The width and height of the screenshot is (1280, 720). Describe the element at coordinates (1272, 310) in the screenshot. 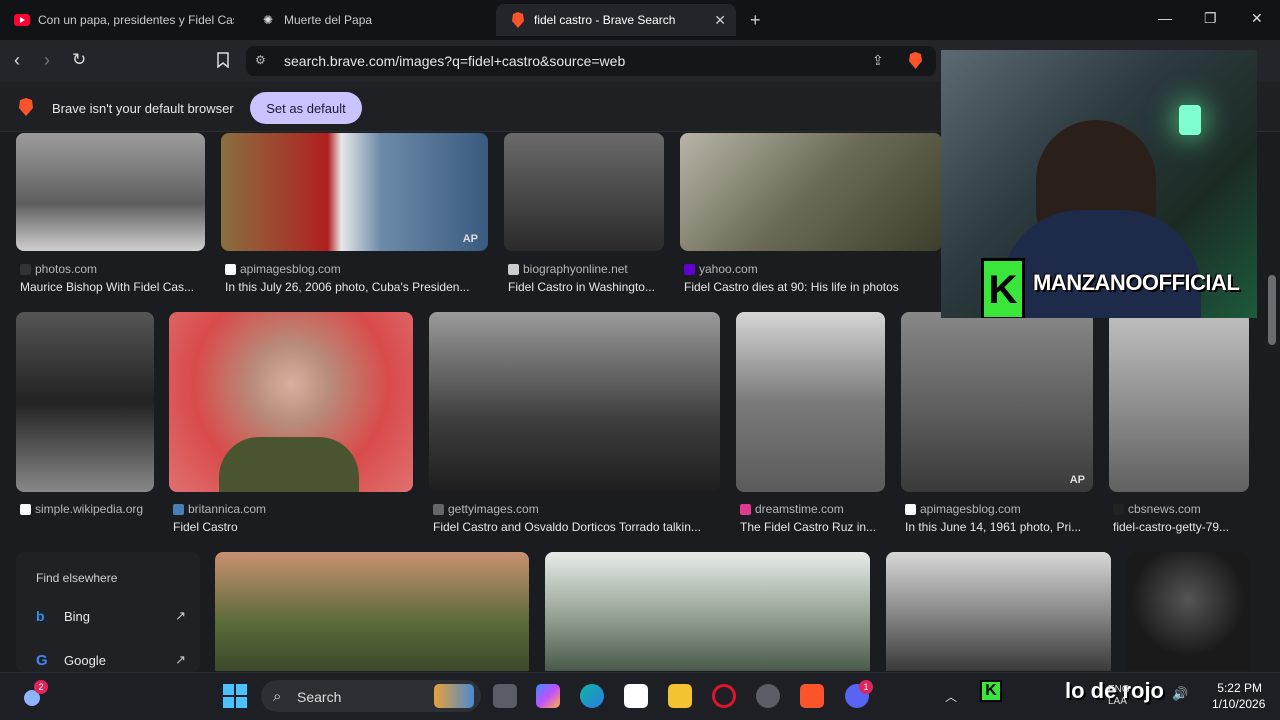

I see `scrollbar-thumb` at that location.